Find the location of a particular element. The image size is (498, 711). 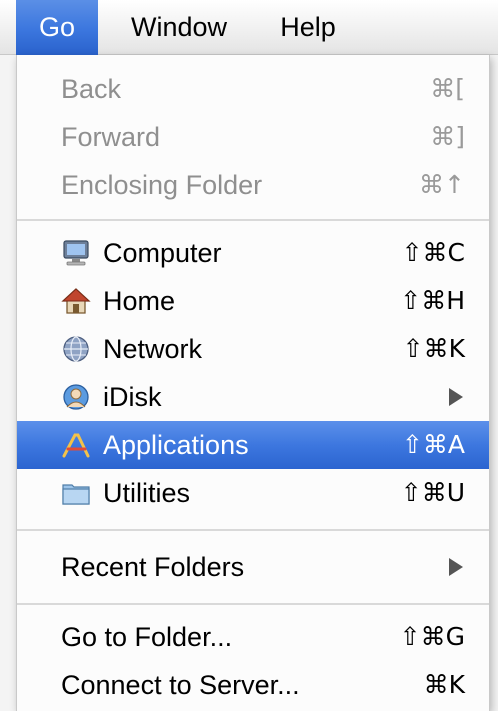

idisk-icon is located at coordinates (76, 397).